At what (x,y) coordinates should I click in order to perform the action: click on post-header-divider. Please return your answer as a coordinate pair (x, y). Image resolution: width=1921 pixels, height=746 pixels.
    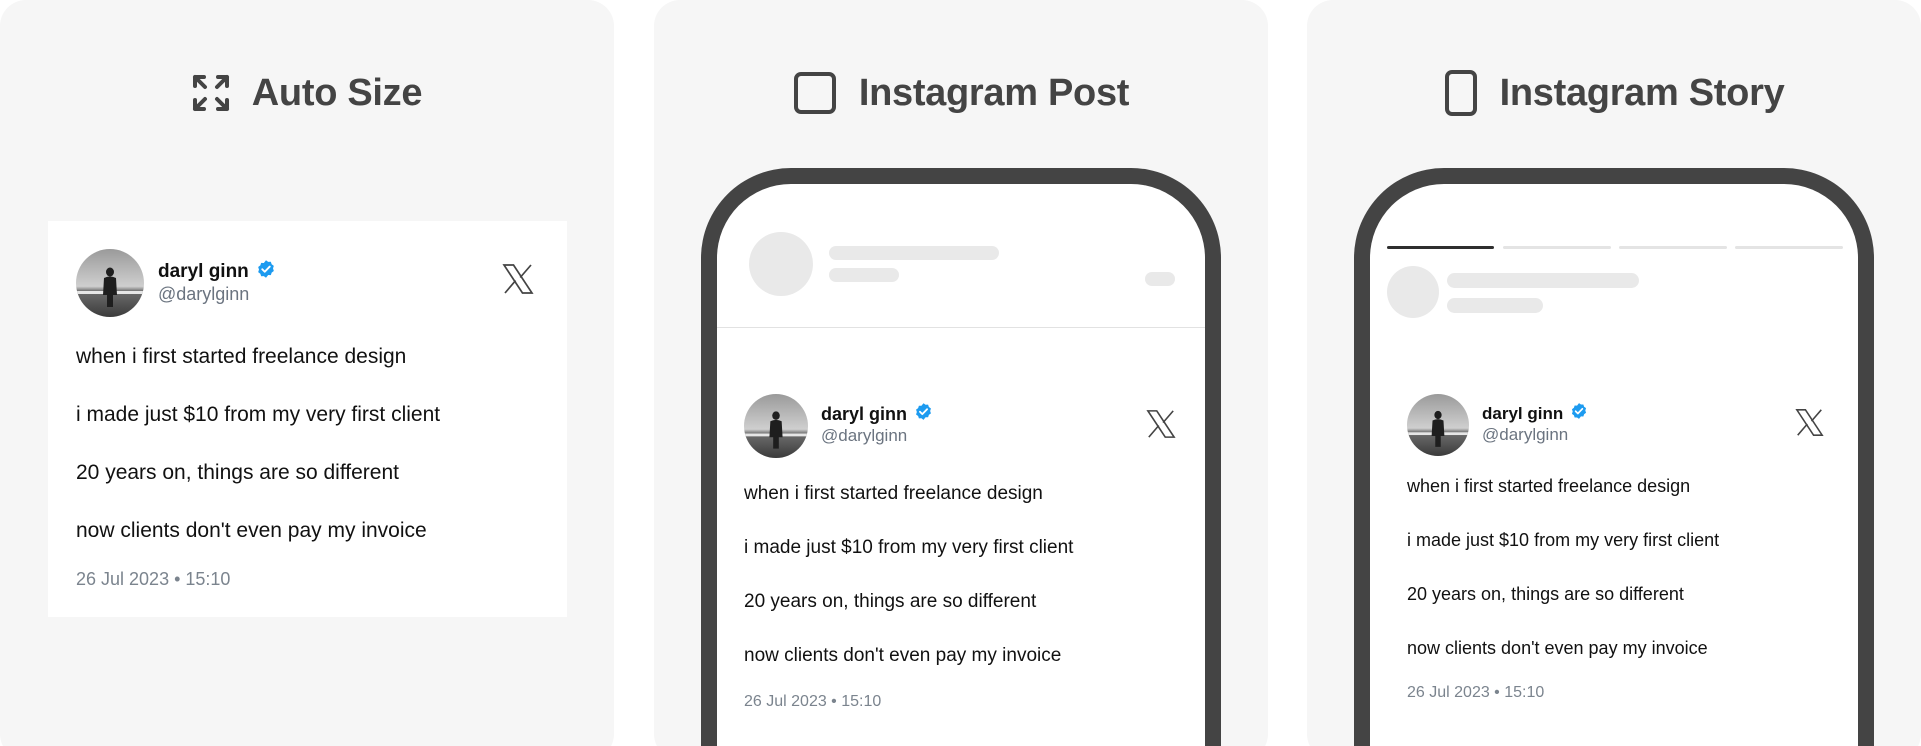
    Looking at the image, I should click on (961, 327).